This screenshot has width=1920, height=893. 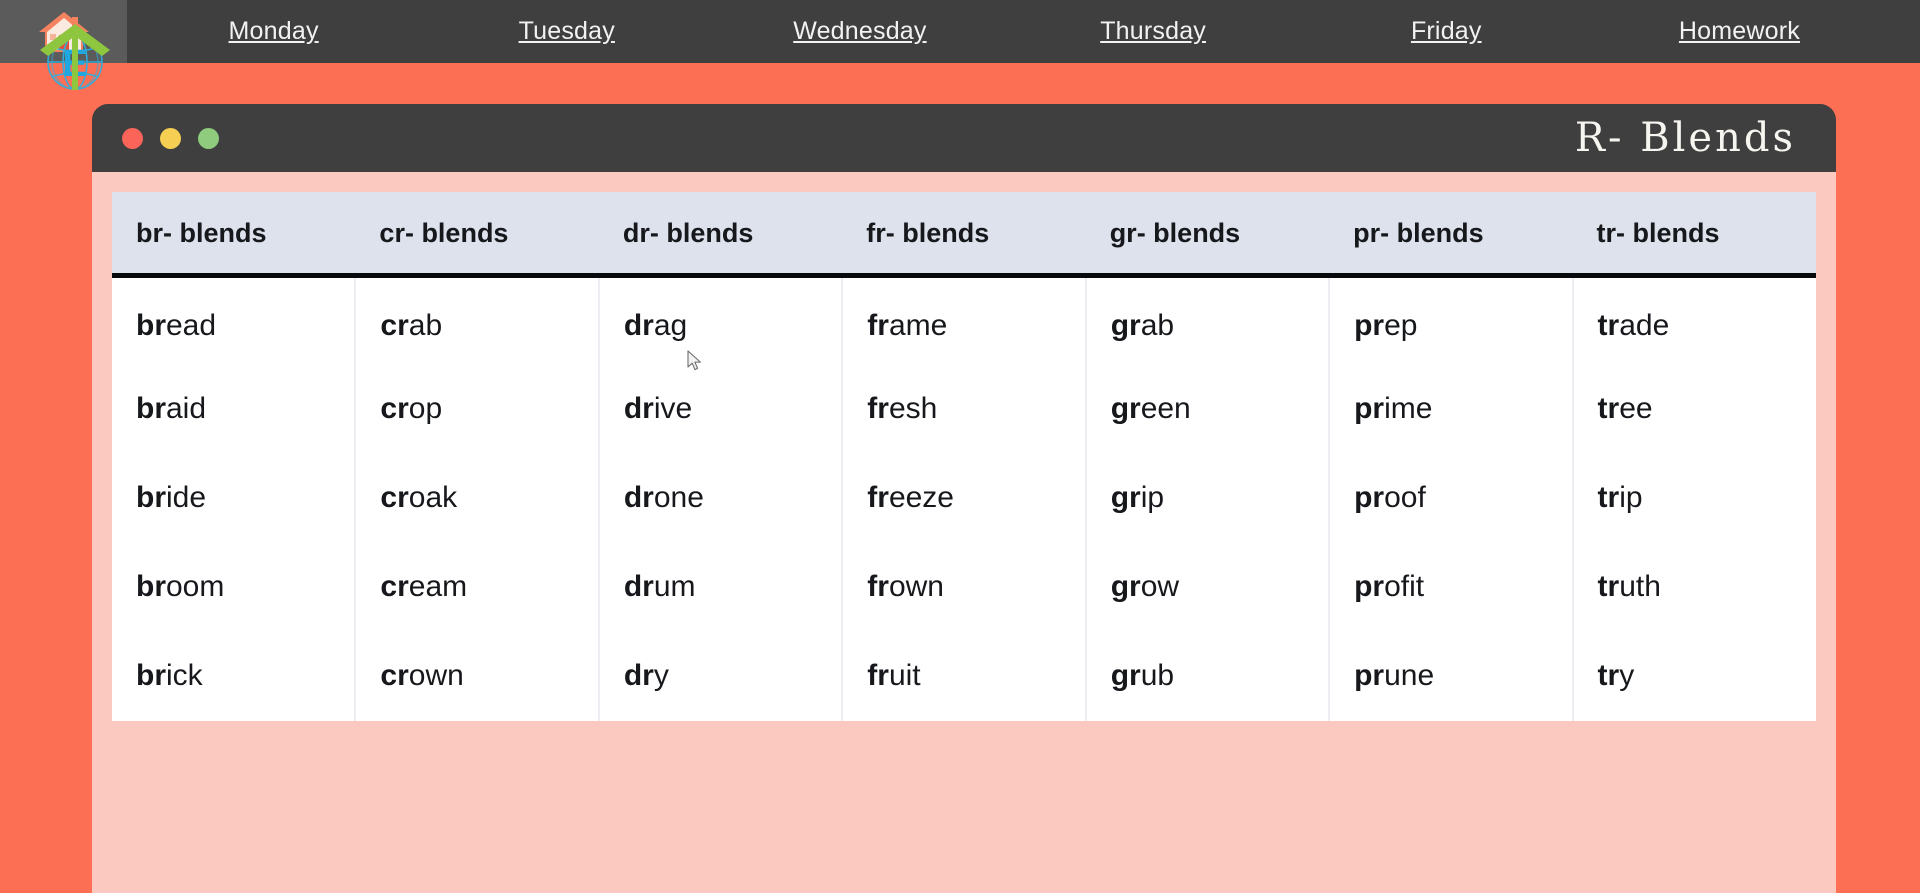 What do you see at coordinates (964, 235) in the screenshot?
I see `column-header-fr: fr- blends` at bounding box center [964, 235].